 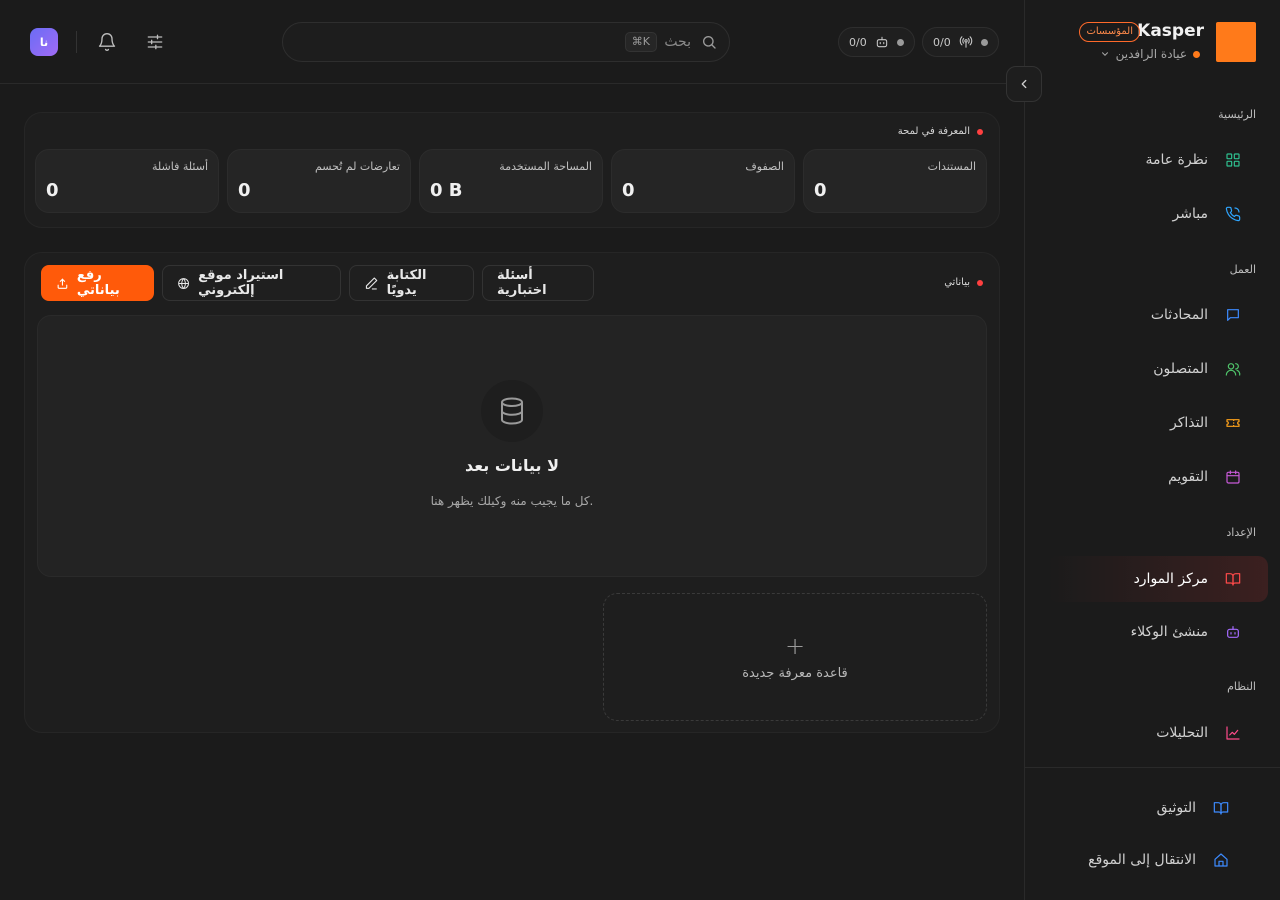 I want to click on import-website-button: استيراد موقع إلكتروني, so click(x=251, y=283).